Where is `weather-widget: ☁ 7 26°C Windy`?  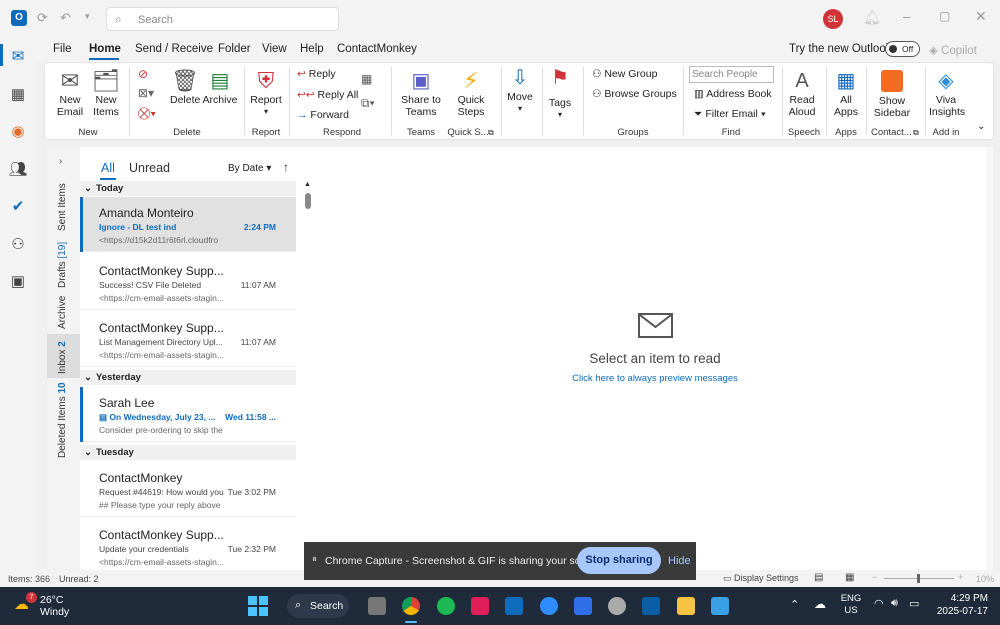
weather-widget: ☁ 7 26°C Windy is located at coordinates (54, 606).